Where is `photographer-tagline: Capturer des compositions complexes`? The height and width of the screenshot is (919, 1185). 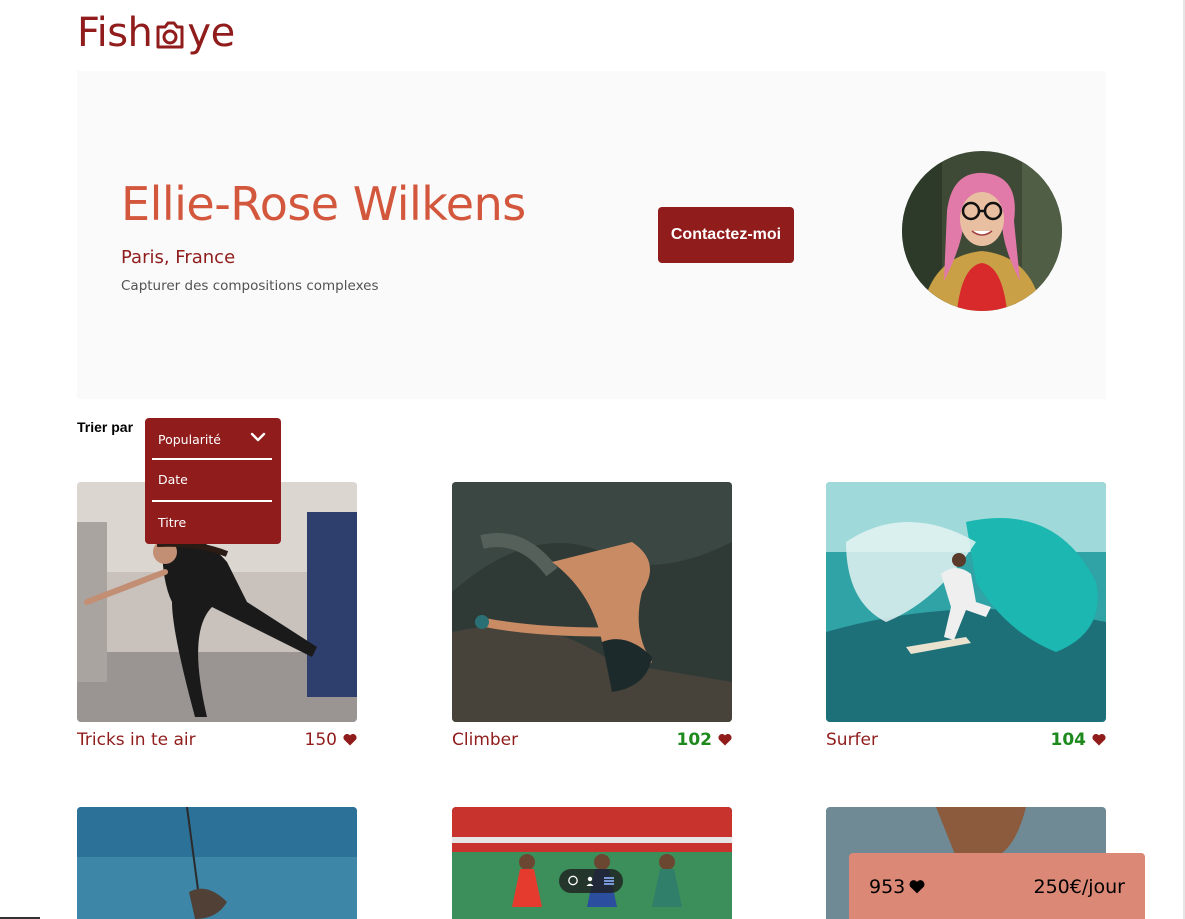
photographer-tagline: Capturer des compositions complexes is located at coordinates (250, 286).